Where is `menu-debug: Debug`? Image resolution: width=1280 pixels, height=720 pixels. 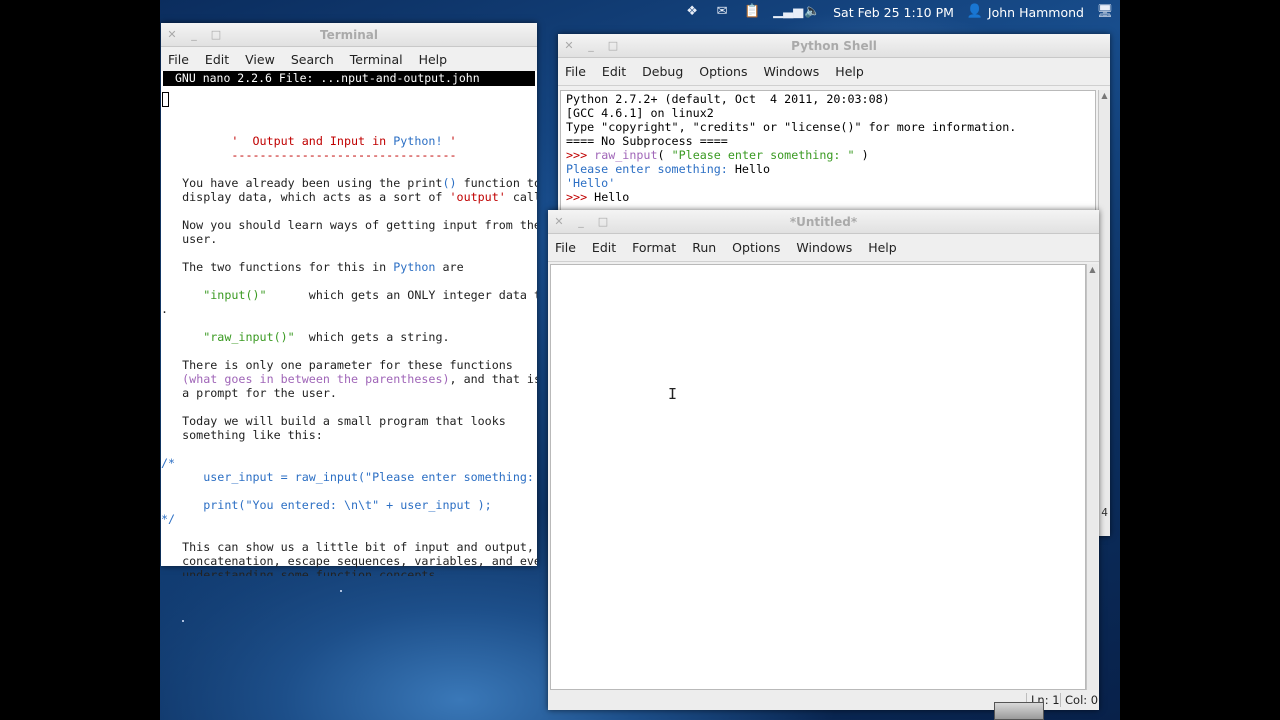
menu-debug: Debug is located at coordinates (662, 71).